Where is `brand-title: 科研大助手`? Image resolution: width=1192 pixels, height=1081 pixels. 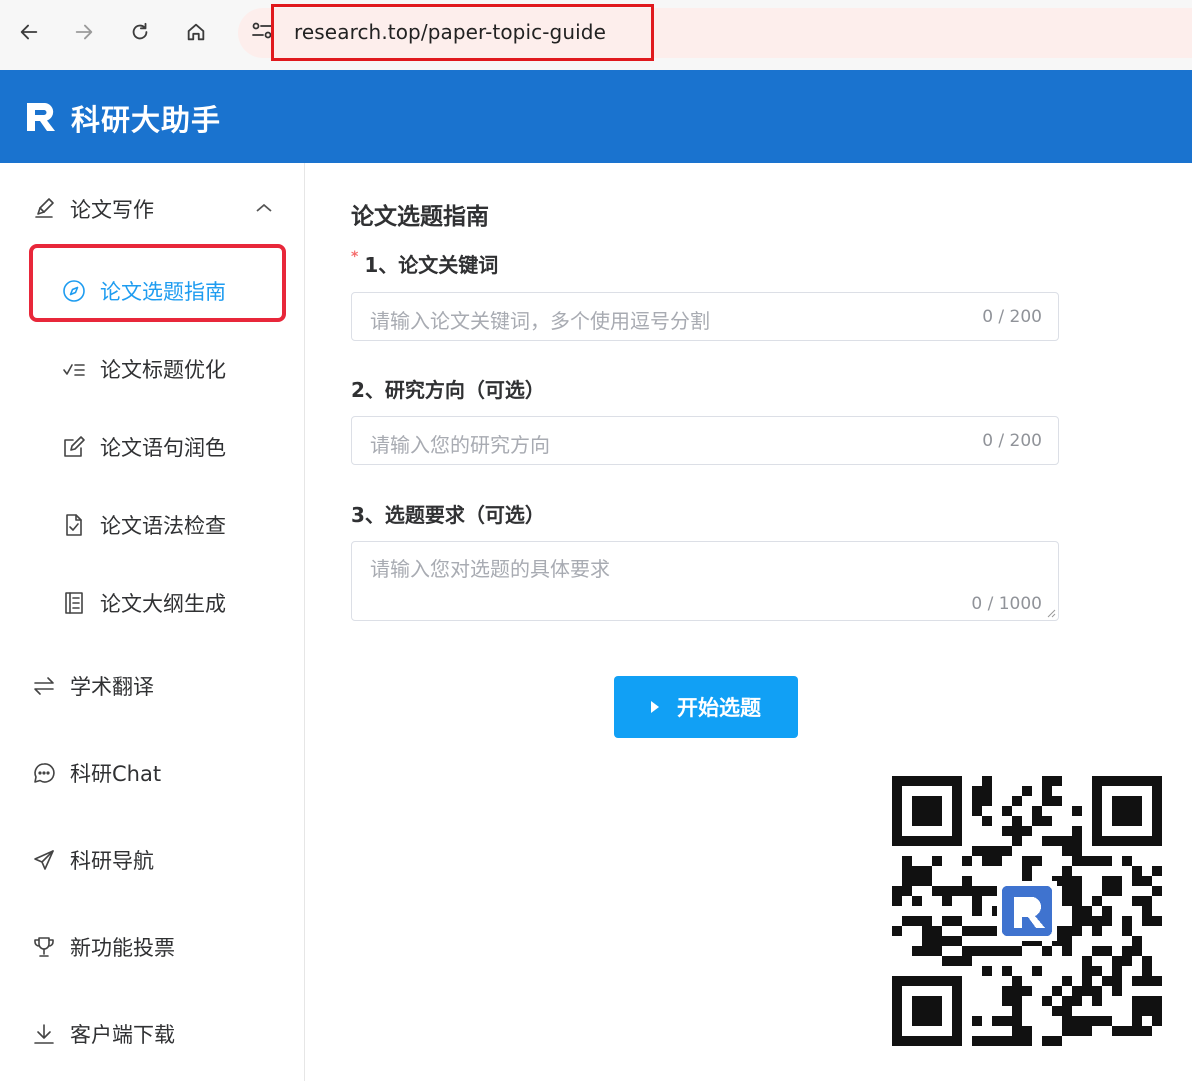 brand-title: 科研大助手 is located at coordinates (146, 120).